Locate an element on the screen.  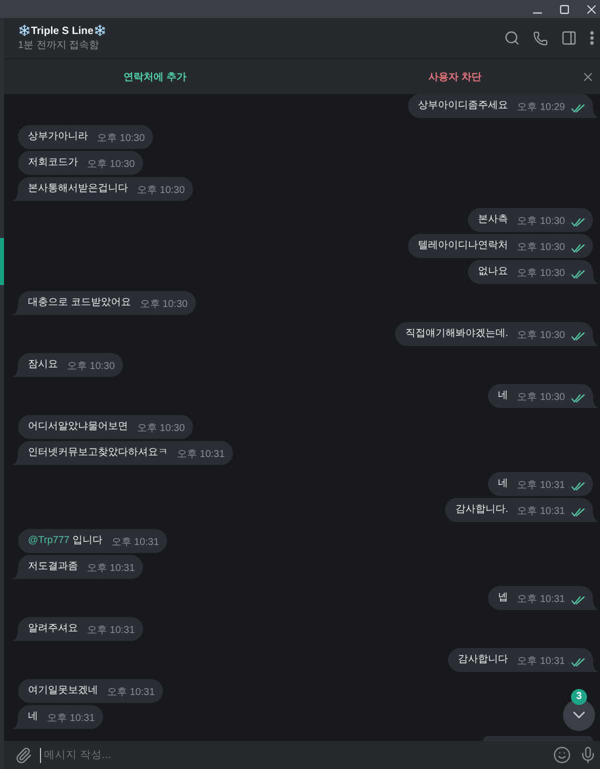
maximize-button is located at coordinates (564, 9).